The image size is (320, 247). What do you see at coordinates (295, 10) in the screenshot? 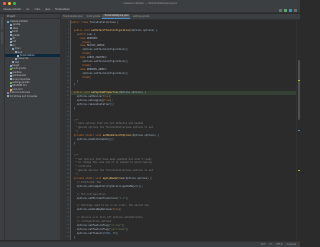
I see `search-icon` at bounding box center [295, 10].